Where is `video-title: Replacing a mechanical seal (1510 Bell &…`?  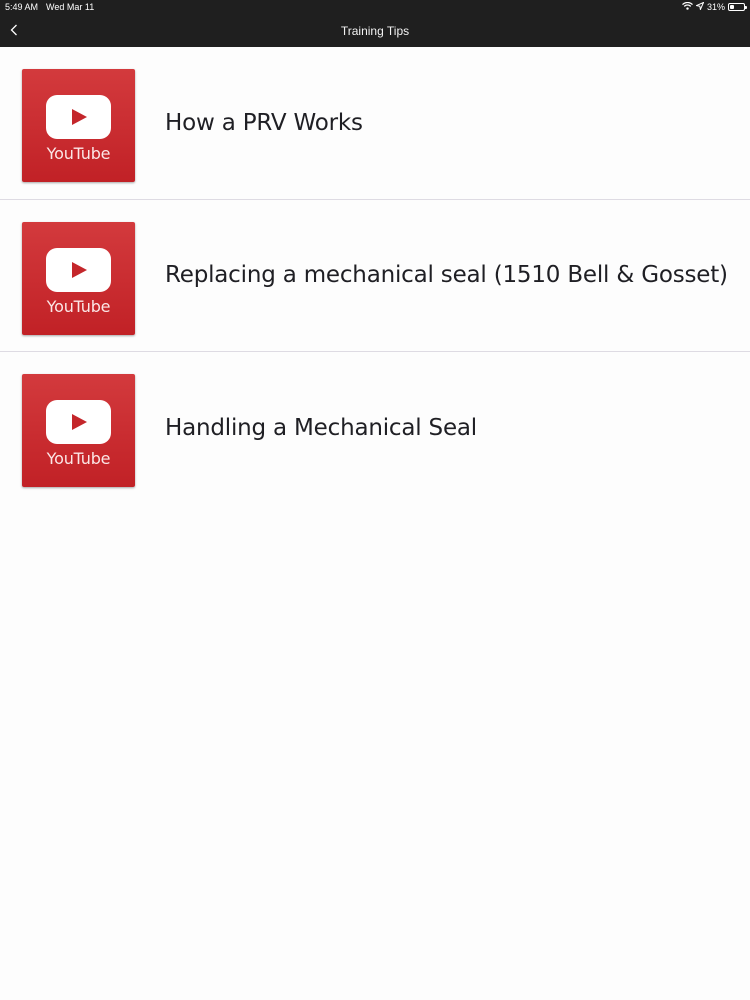 video-title: Replacing a mechanical seal (1510 Bell &… is located at coordinates (446, 275).